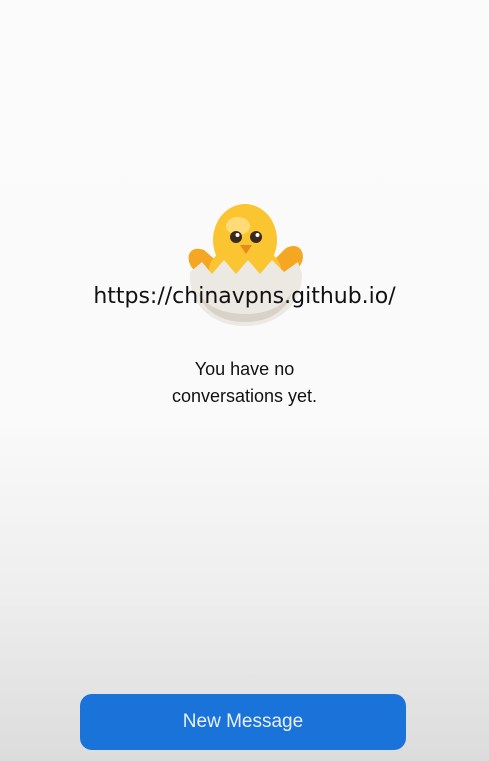 Image resolution: width=489 pixels, height=761 pixels. I want to click on watermark-url: https://chinavpns.github.io/, so click(244, 296).